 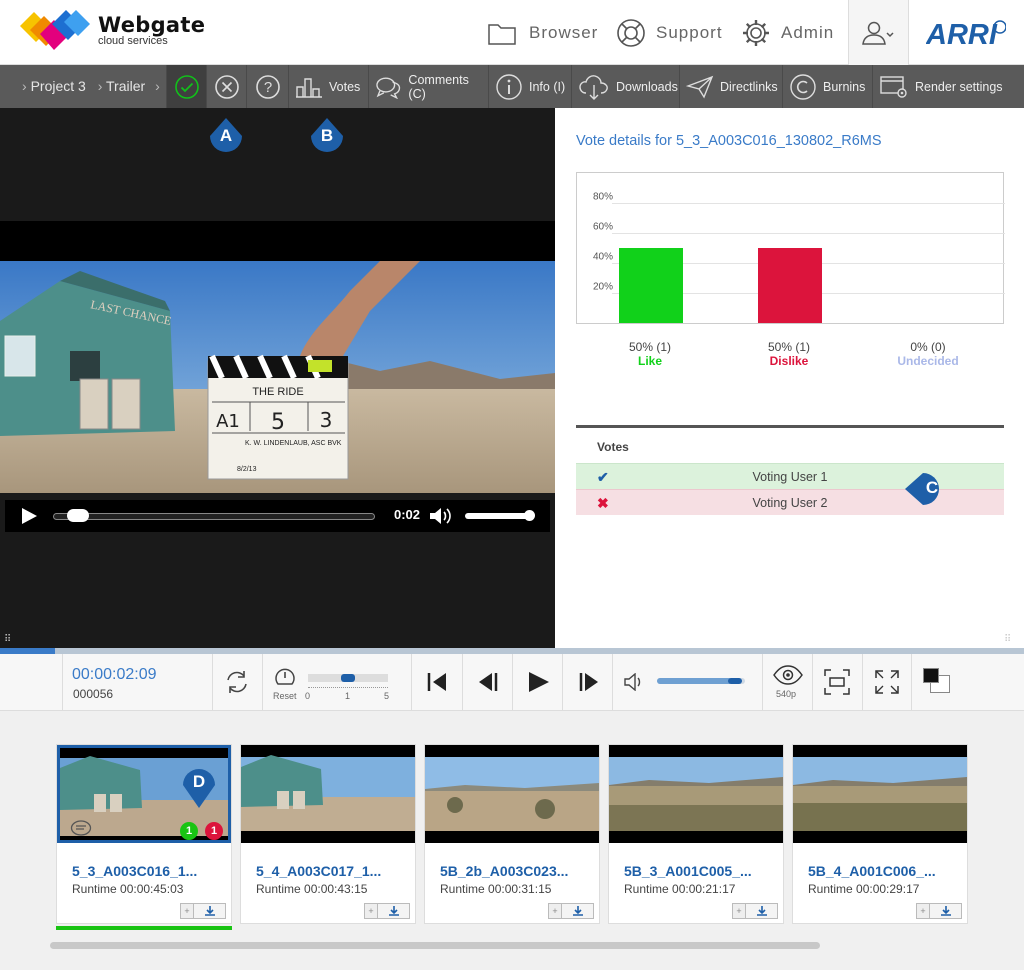 What do you see at coordinates (932, 487) in the screenshot?
I see `callout-c-label: C` at bounding box center [932, 487].